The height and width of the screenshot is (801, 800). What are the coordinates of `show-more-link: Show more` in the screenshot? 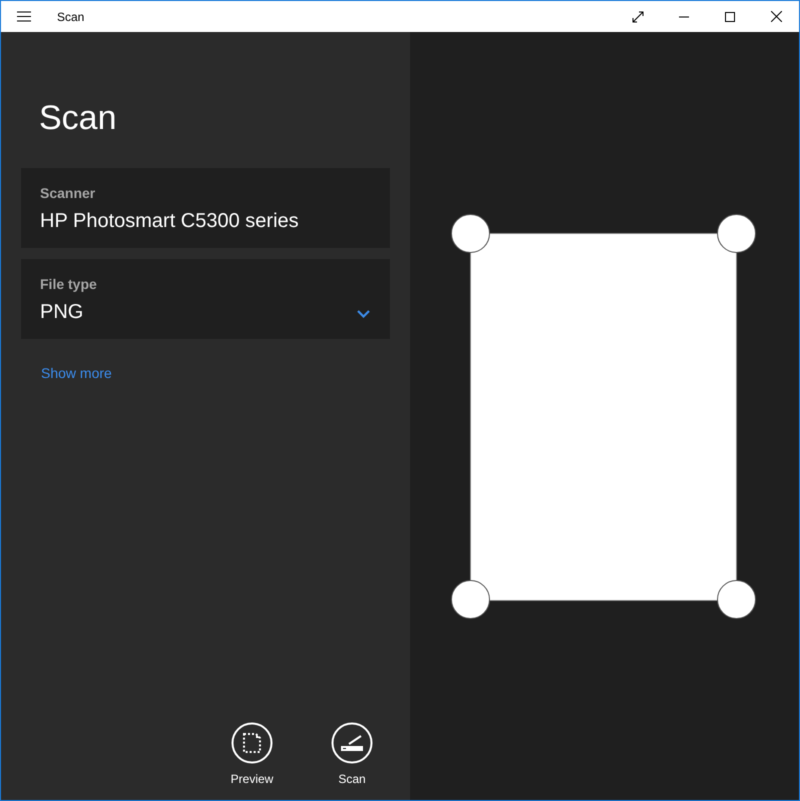 It's located at (76, 373).